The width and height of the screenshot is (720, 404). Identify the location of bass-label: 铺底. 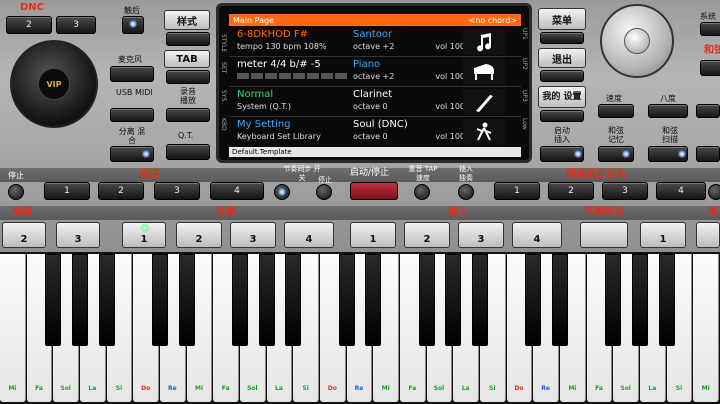
(150, 174).